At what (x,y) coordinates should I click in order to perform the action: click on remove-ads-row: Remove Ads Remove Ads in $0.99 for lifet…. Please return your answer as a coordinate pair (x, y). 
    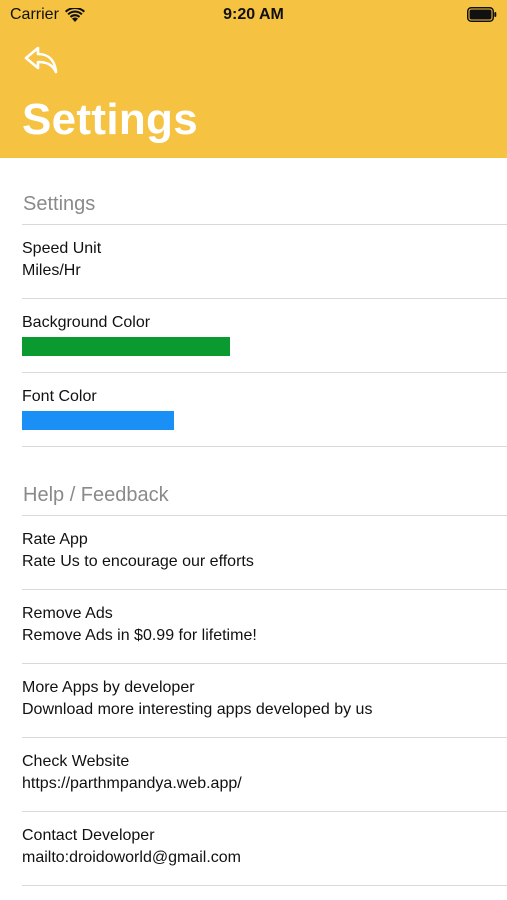
    Looking at the image, I should click on (264, 627).